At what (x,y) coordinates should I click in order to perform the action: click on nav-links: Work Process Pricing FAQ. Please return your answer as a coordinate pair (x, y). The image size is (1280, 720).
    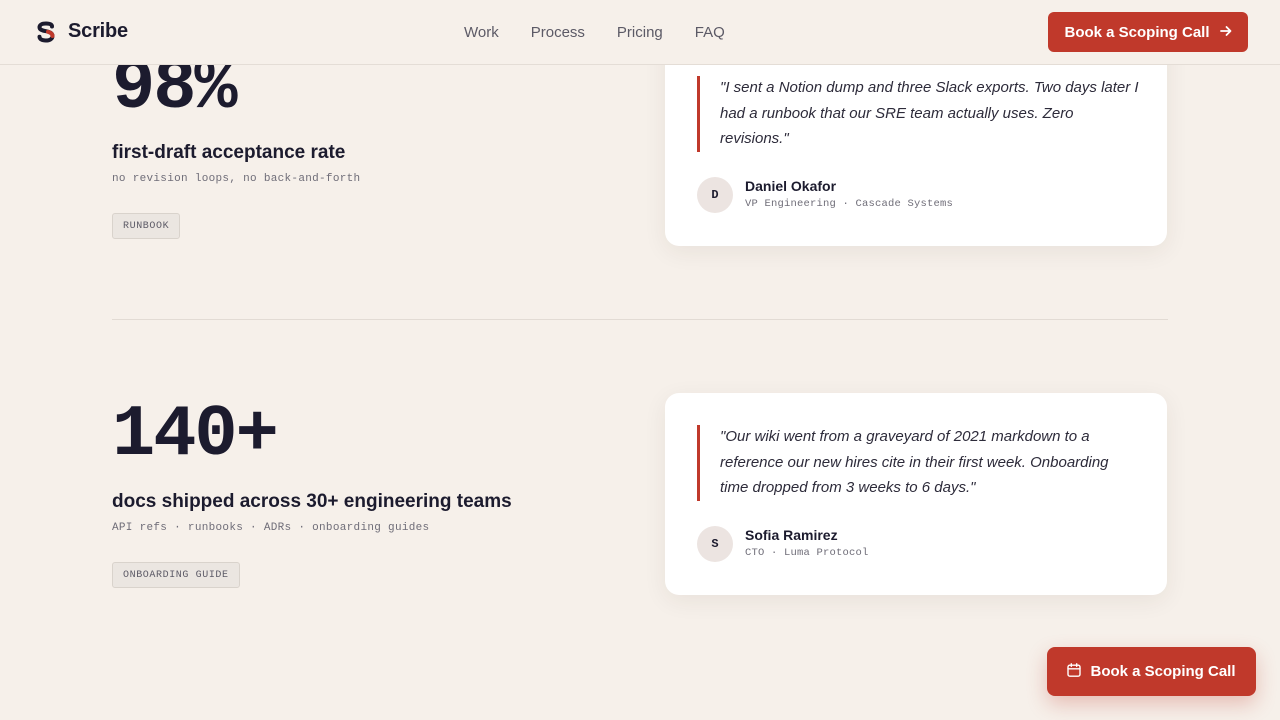
    Looking at the image, I should click on (594, 32).